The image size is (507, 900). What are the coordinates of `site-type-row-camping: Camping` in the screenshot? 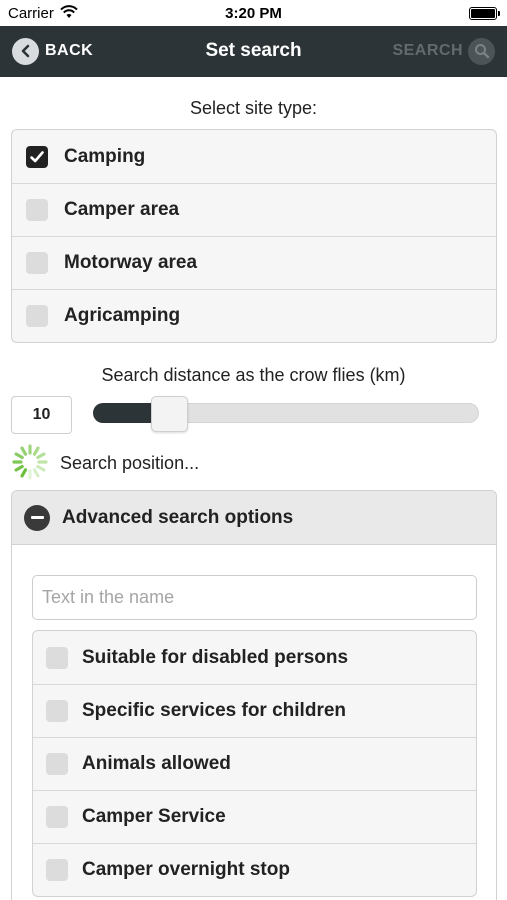 It's located at (254, 156).